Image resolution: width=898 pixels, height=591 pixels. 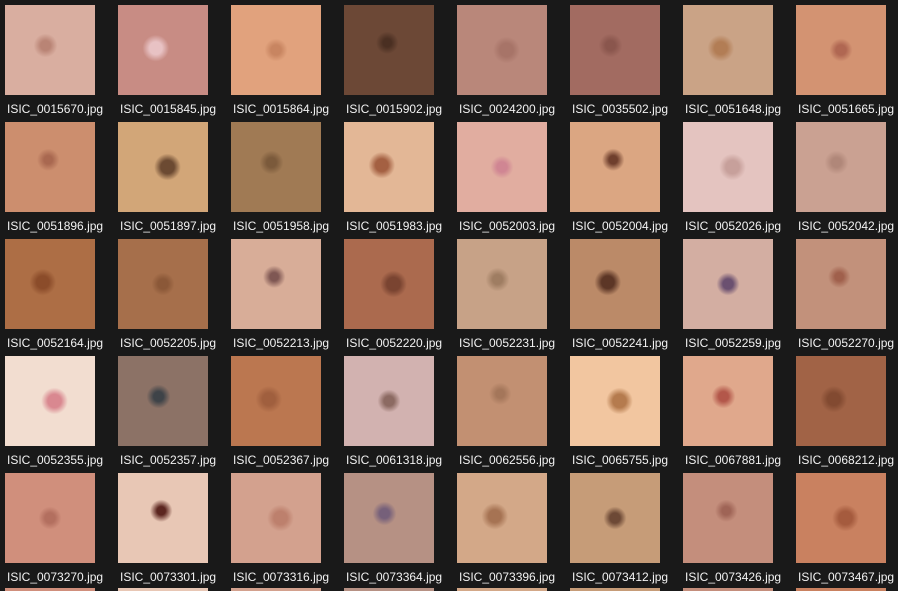 I want to click on file-thumbnail-item: ISIC_0065755.jpg, so click(x=621, y=414).